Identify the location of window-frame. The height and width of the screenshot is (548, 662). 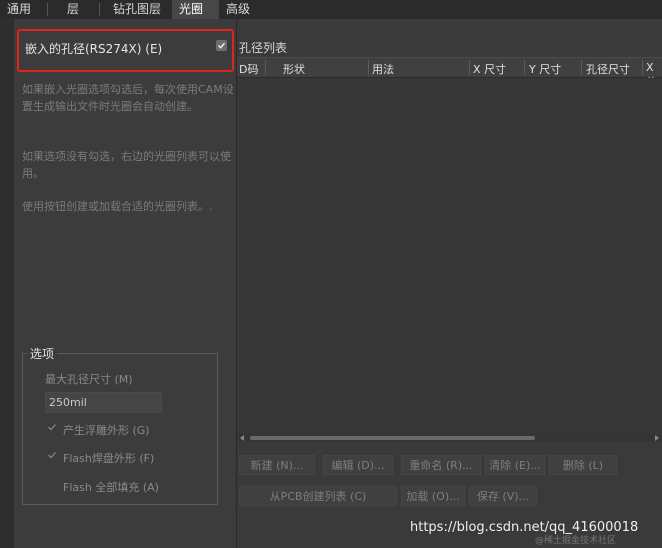
(7, 283).